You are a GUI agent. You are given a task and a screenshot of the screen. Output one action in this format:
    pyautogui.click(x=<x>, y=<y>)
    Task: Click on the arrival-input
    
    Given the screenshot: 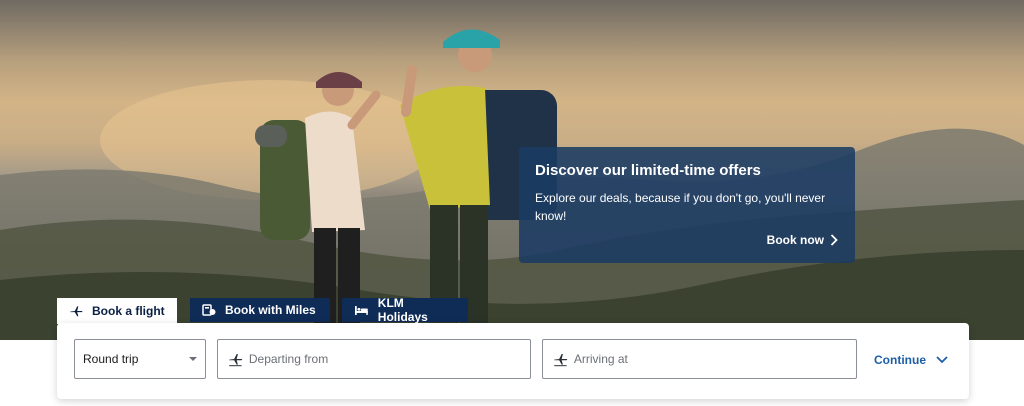 What is the action you would take?
    pyautogui.click(x=709, y=359)
    